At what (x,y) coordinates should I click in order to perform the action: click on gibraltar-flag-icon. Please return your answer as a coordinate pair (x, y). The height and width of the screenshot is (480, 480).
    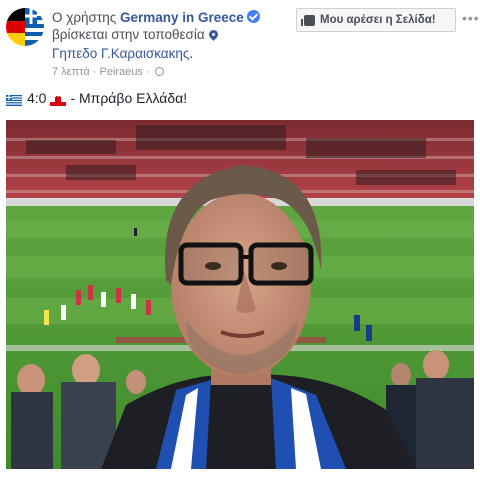
    Looking at the image, I should click on (58, 99).